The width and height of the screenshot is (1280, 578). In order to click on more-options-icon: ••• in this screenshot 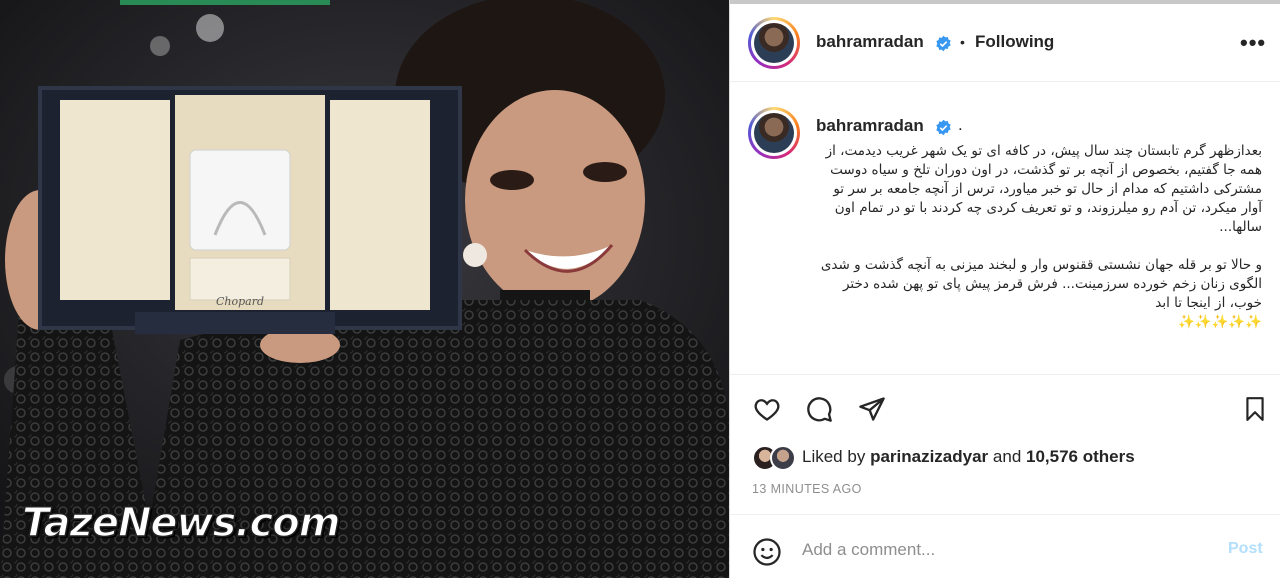, I will do `click(1253, 43)`.